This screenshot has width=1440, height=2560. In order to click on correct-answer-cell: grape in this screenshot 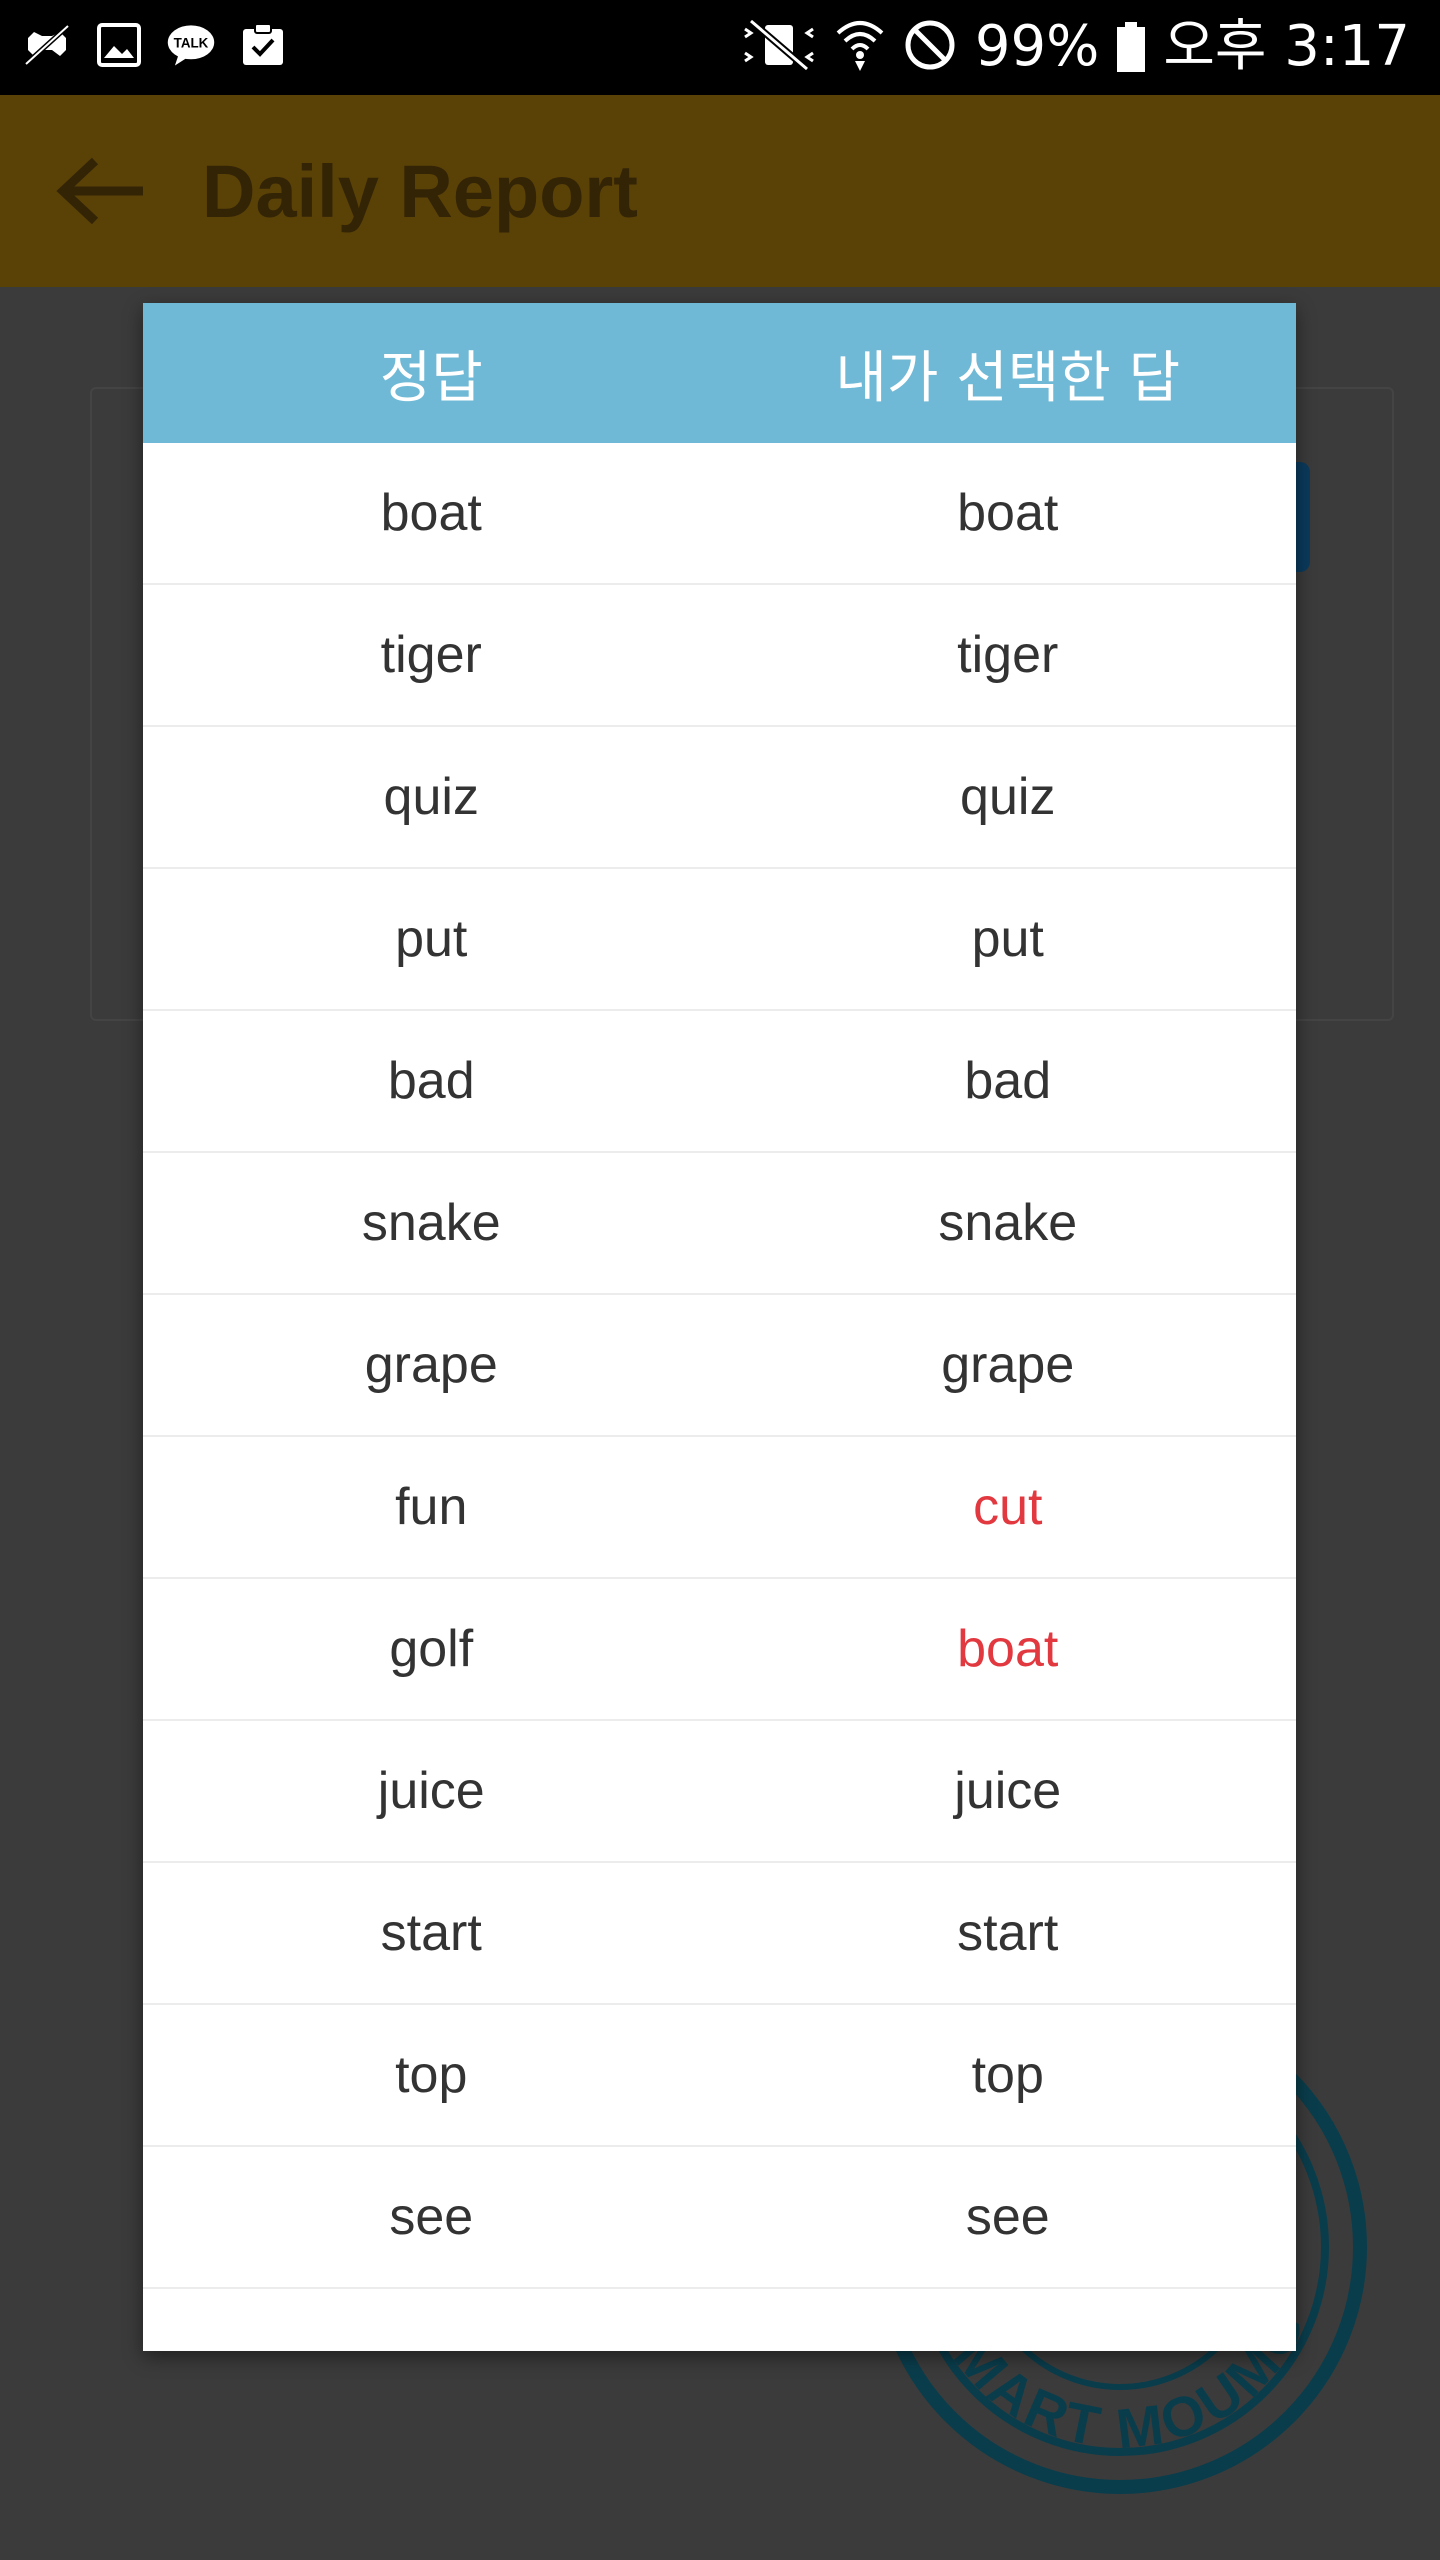, I will do `click(431, 1365)`.